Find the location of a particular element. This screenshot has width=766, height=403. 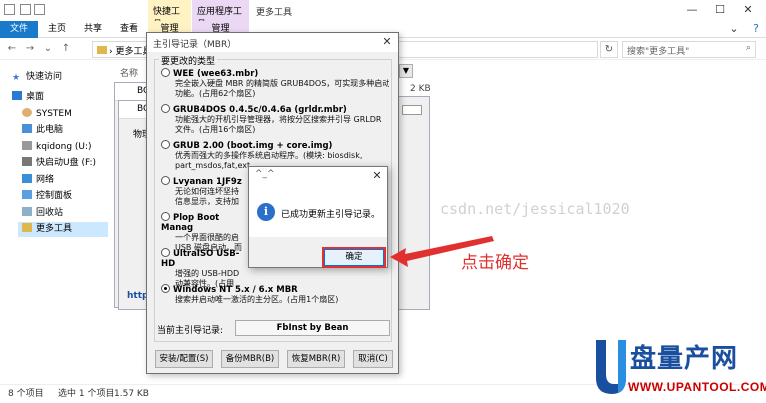

watermark-text: csdn.net/jessical1020 is located at coordinates (535, 209).